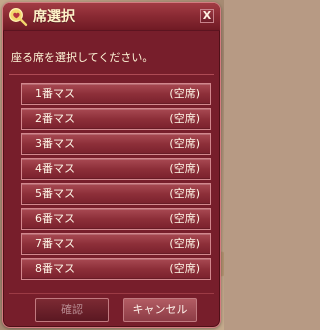  What do you see at coordinates (55, 218) in the screenshot?
I see `seat-label: 6番マス` at bounding box center [55, 218].